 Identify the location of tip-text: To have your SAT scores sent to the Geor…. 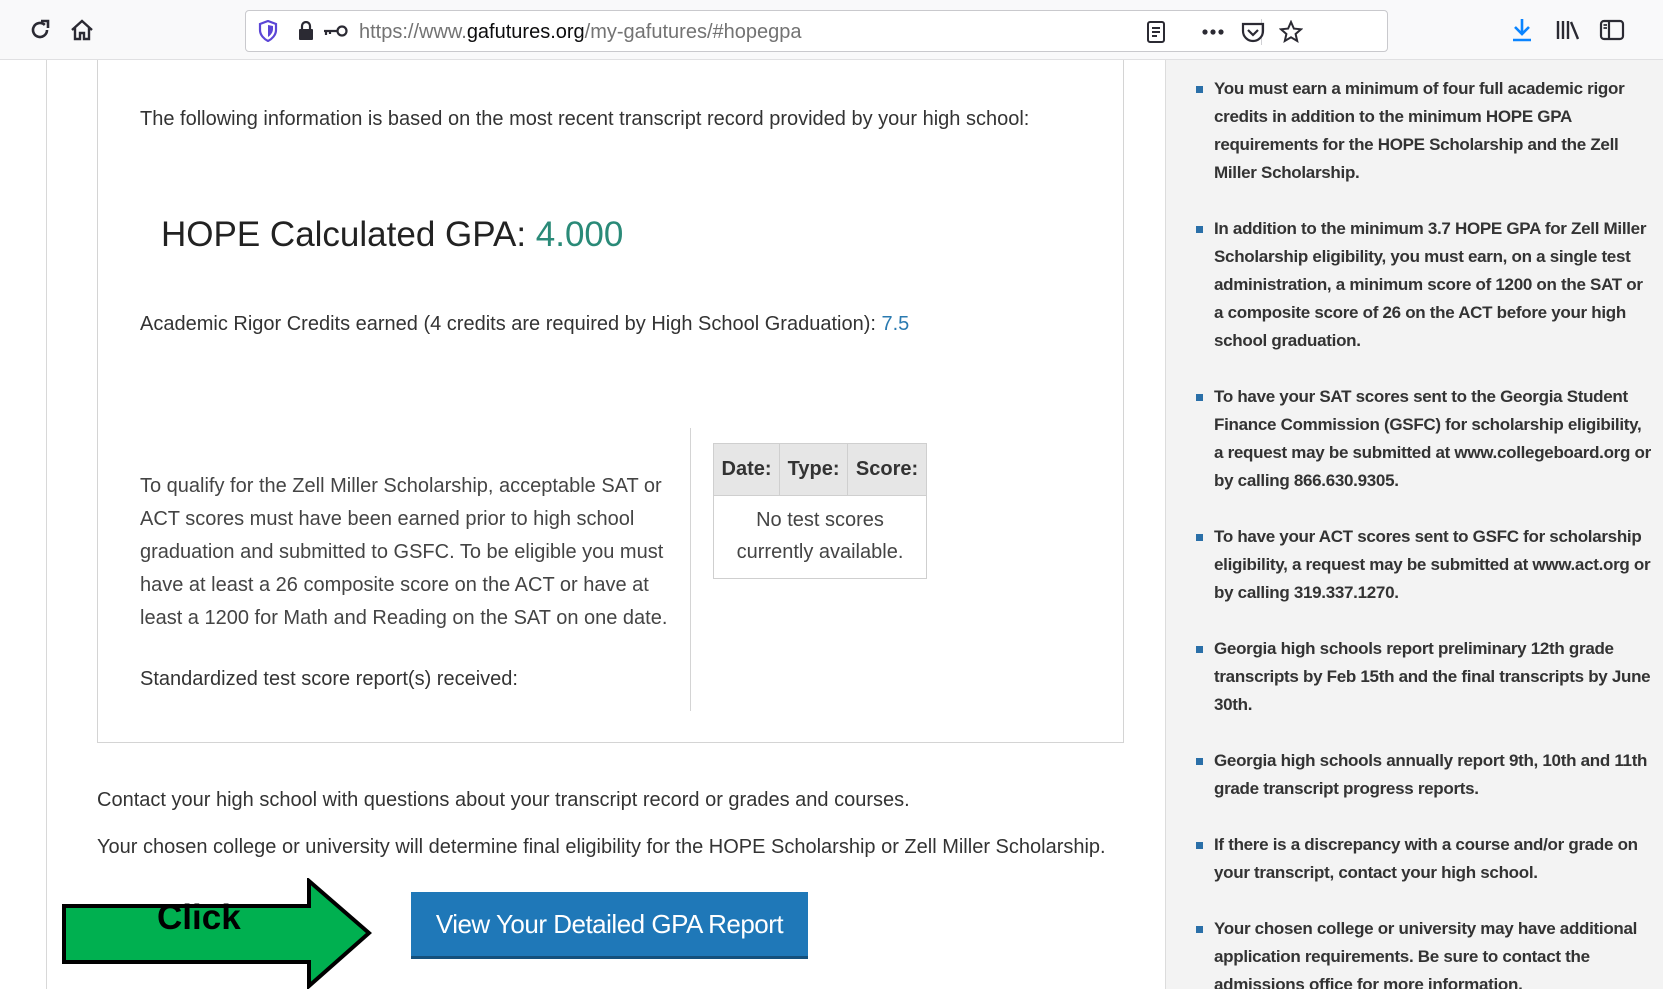
(1432, 438).